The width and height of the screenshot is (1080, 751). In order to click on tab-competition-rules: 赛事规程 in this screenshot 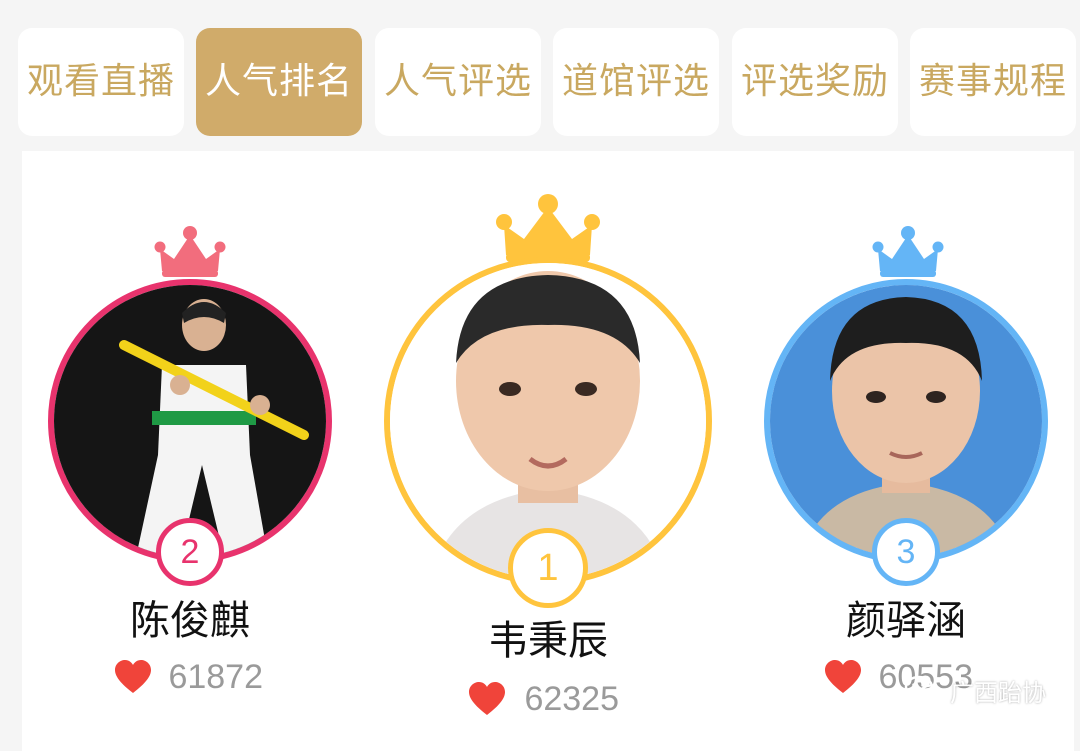, I will do `click(993, 82)`.